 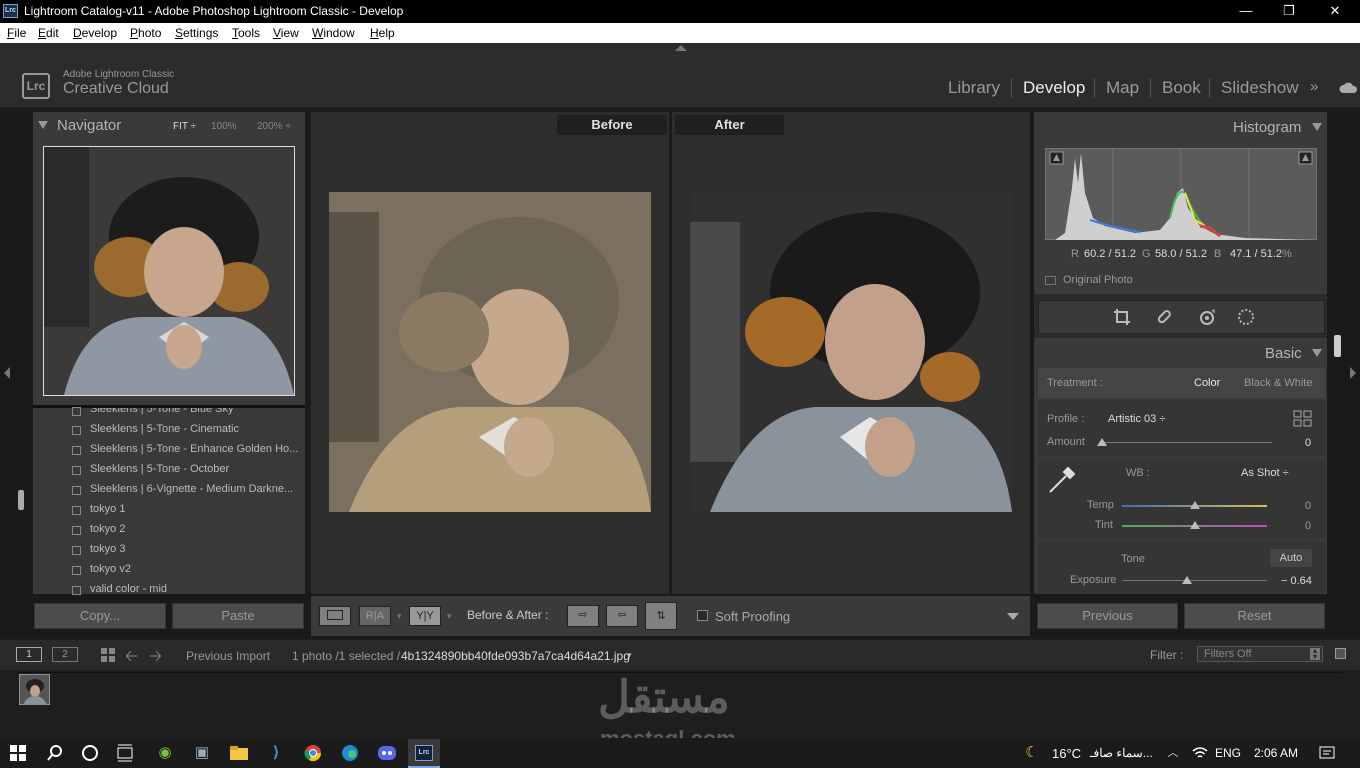 I want to click on minimize-icon: —, so click(x=1246, y=11).